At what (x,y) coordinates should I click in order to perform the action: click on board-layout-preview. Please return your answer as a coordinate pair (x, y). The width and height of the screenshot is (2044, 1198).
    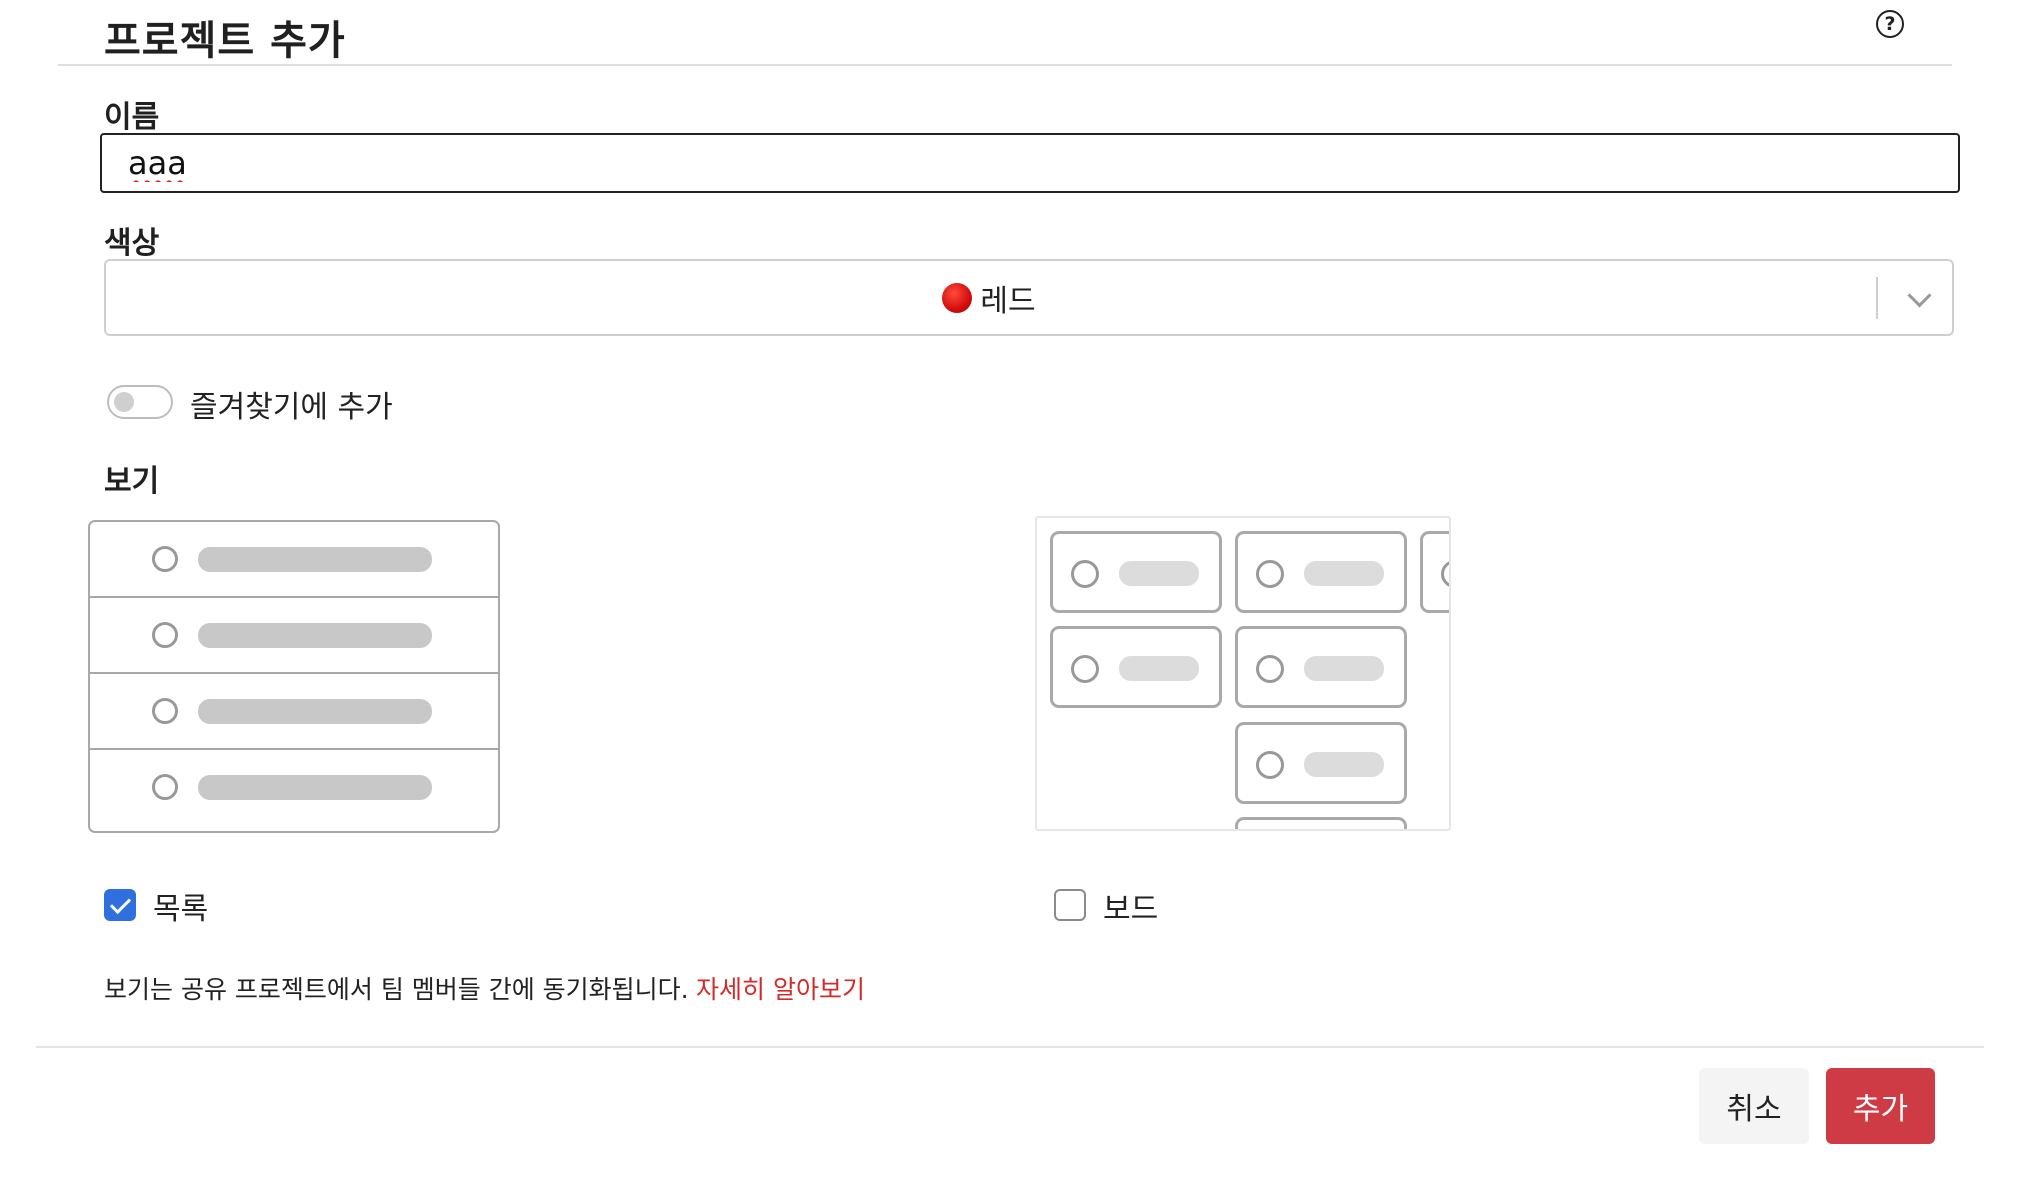
    Looking at the image, I should click on (1243, 673).